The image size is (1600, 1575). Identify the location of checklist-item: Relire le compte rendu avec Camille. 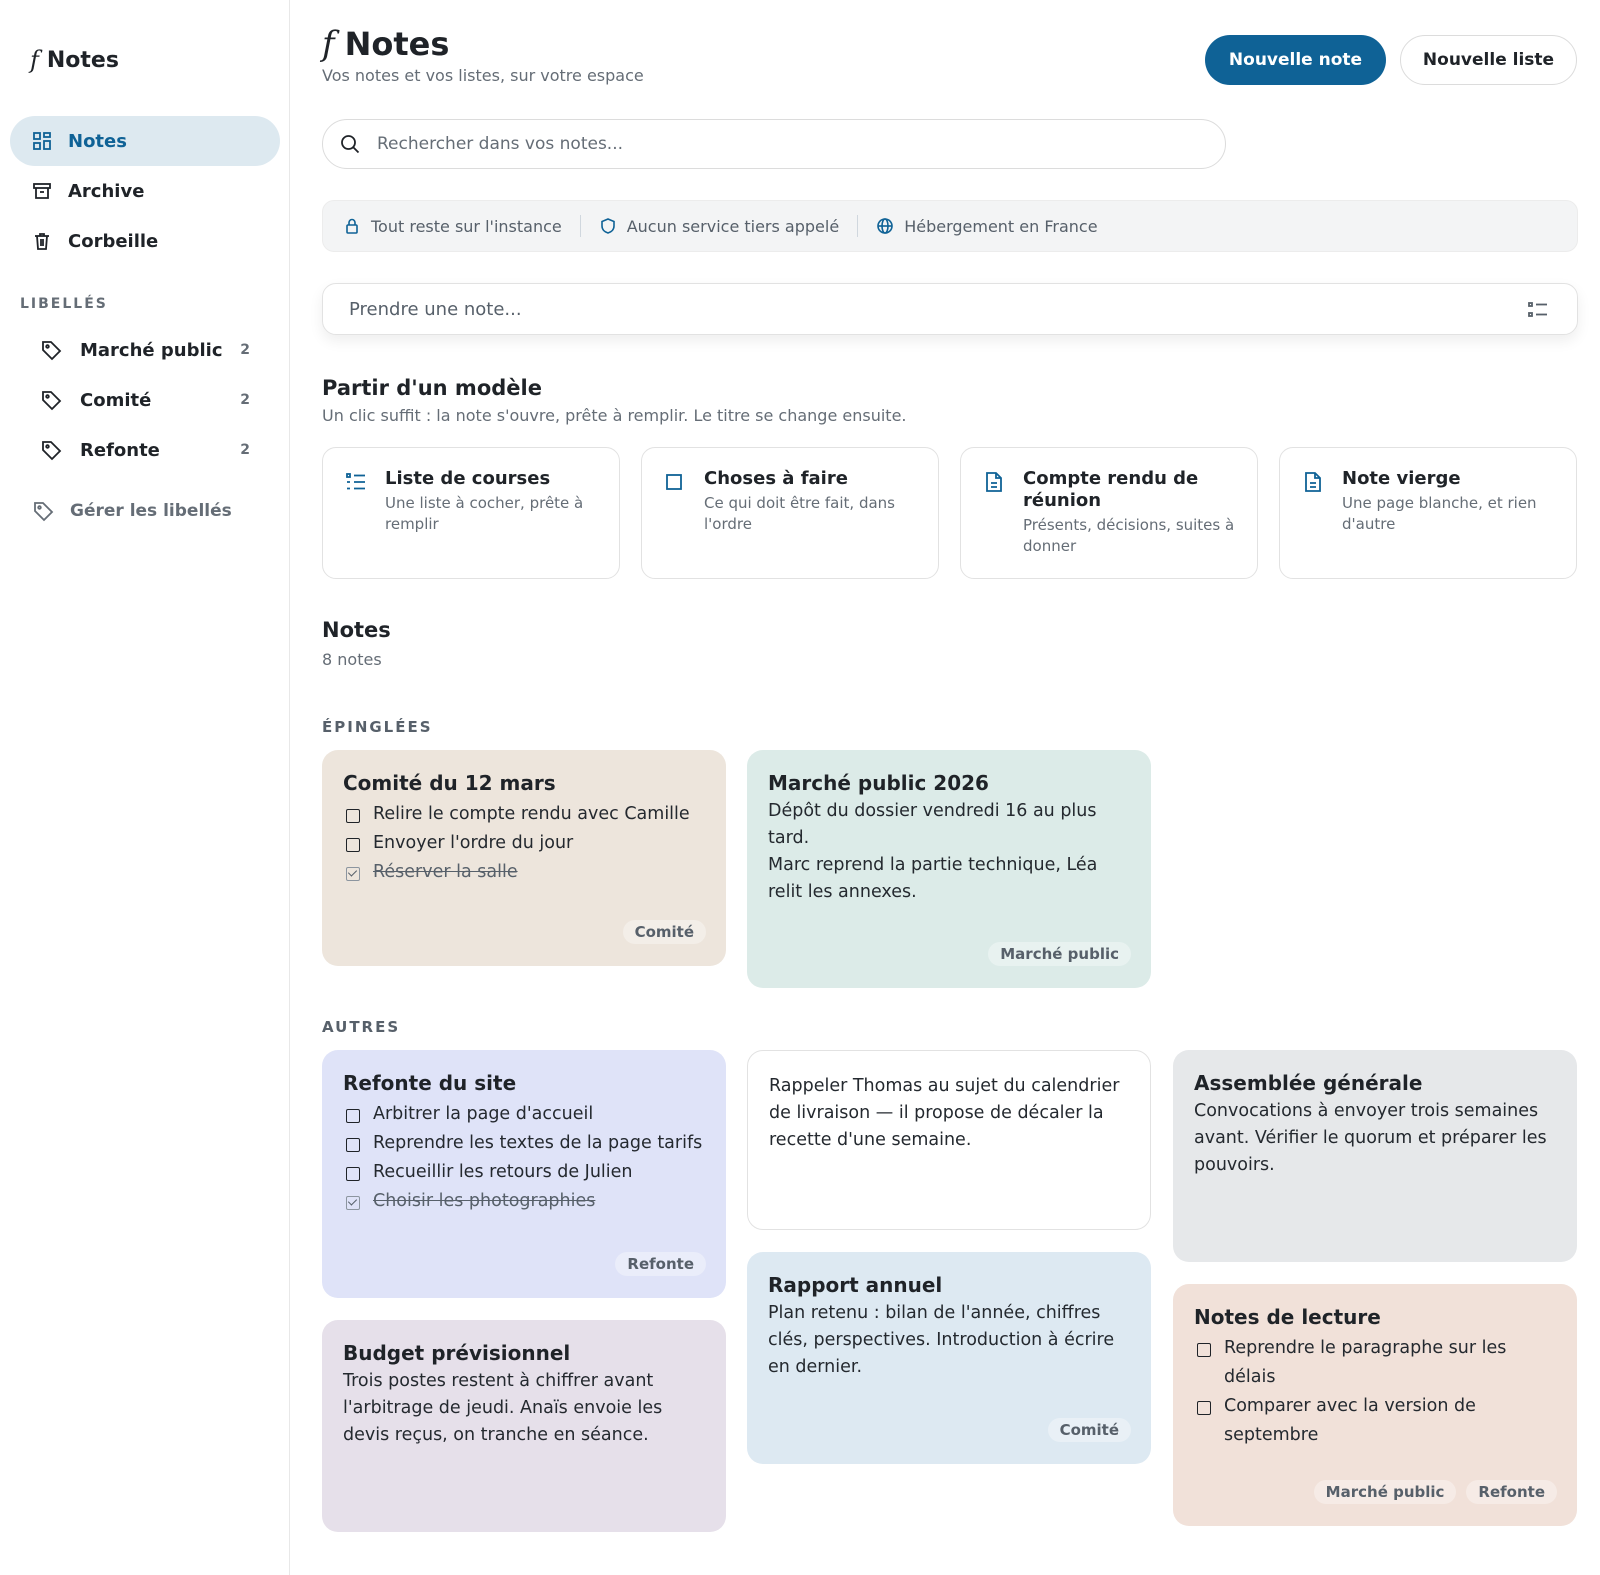
(524, 814).